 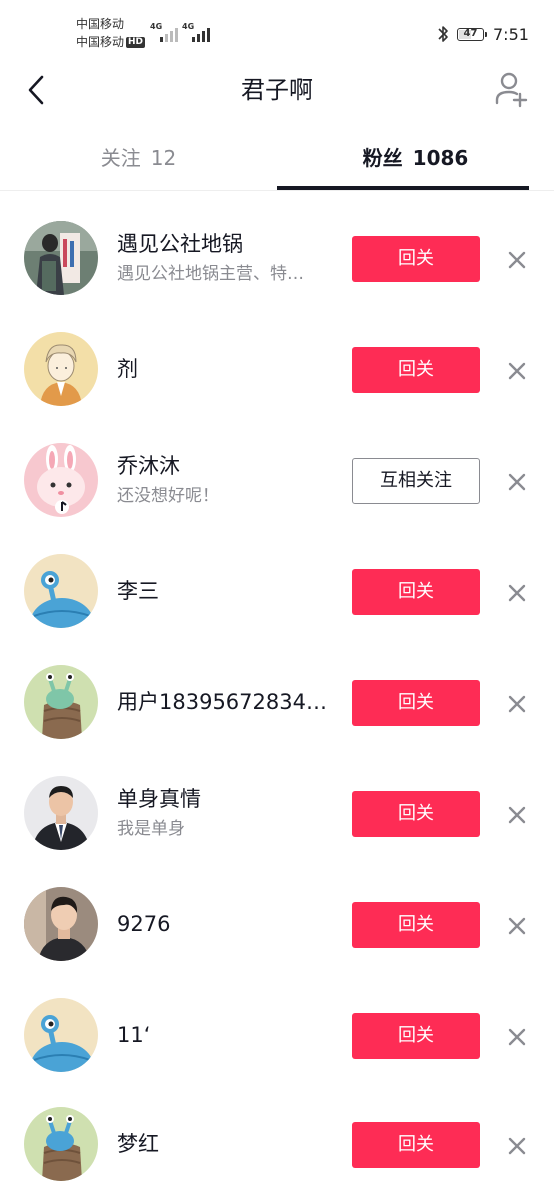 I want to click on follower-row: 乔沐沐 还没想好呢！ 互相关注, so click(x=277, y=481).